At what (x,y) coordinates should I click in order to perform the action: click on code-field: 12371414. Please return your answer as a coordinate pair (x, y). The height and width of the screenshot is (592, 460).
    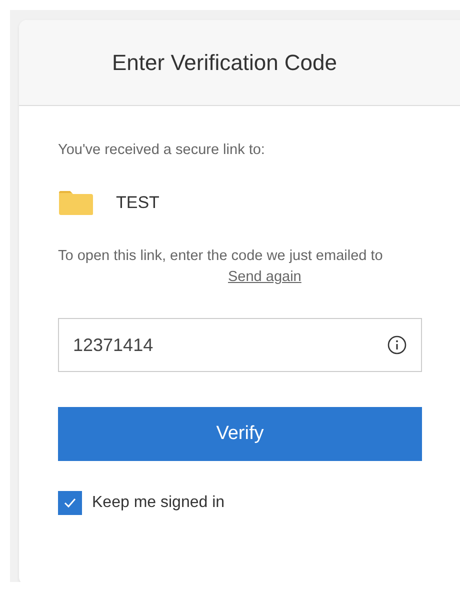
    Looking at the image, I should click on (240, 345).